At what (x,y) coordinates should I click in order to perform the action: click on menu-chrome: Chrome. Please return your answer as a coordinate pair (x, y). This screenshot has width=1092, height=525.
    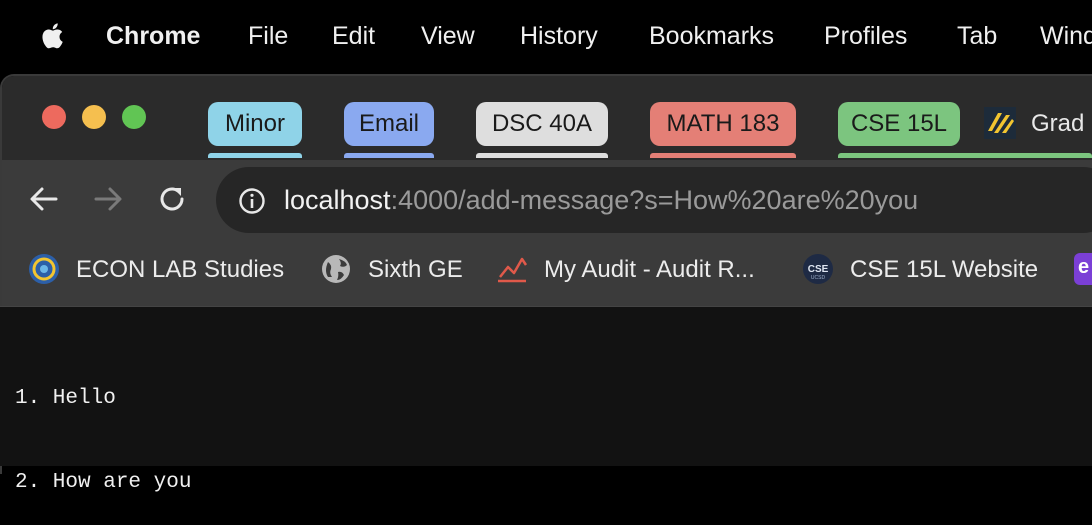
    Looking at the image, I should click on (153, 36).